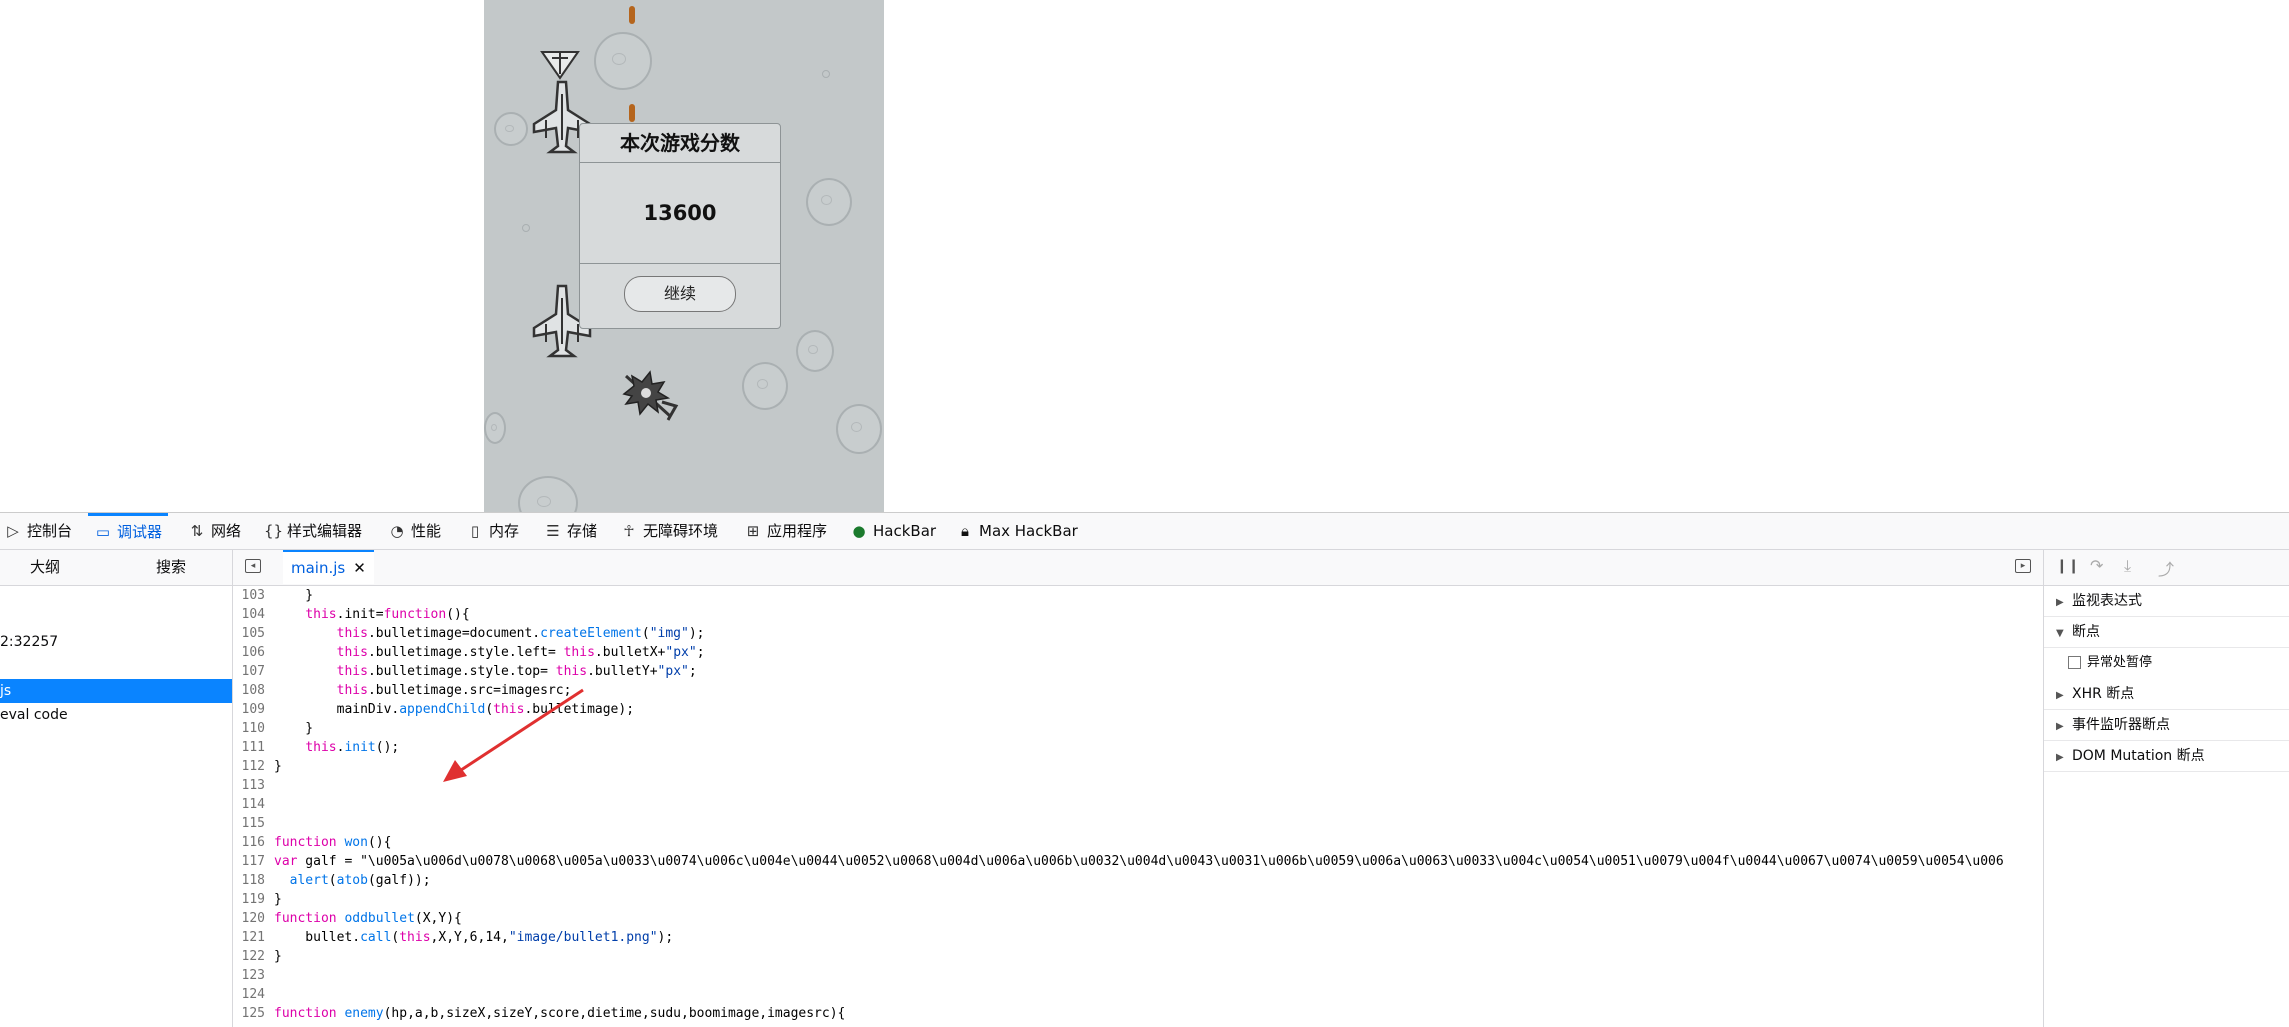  Describe the element at coordinates (2166, 694) in the screenshot. I see `xhr-breakpoints-section: ▶ XHR 断点` at that location.